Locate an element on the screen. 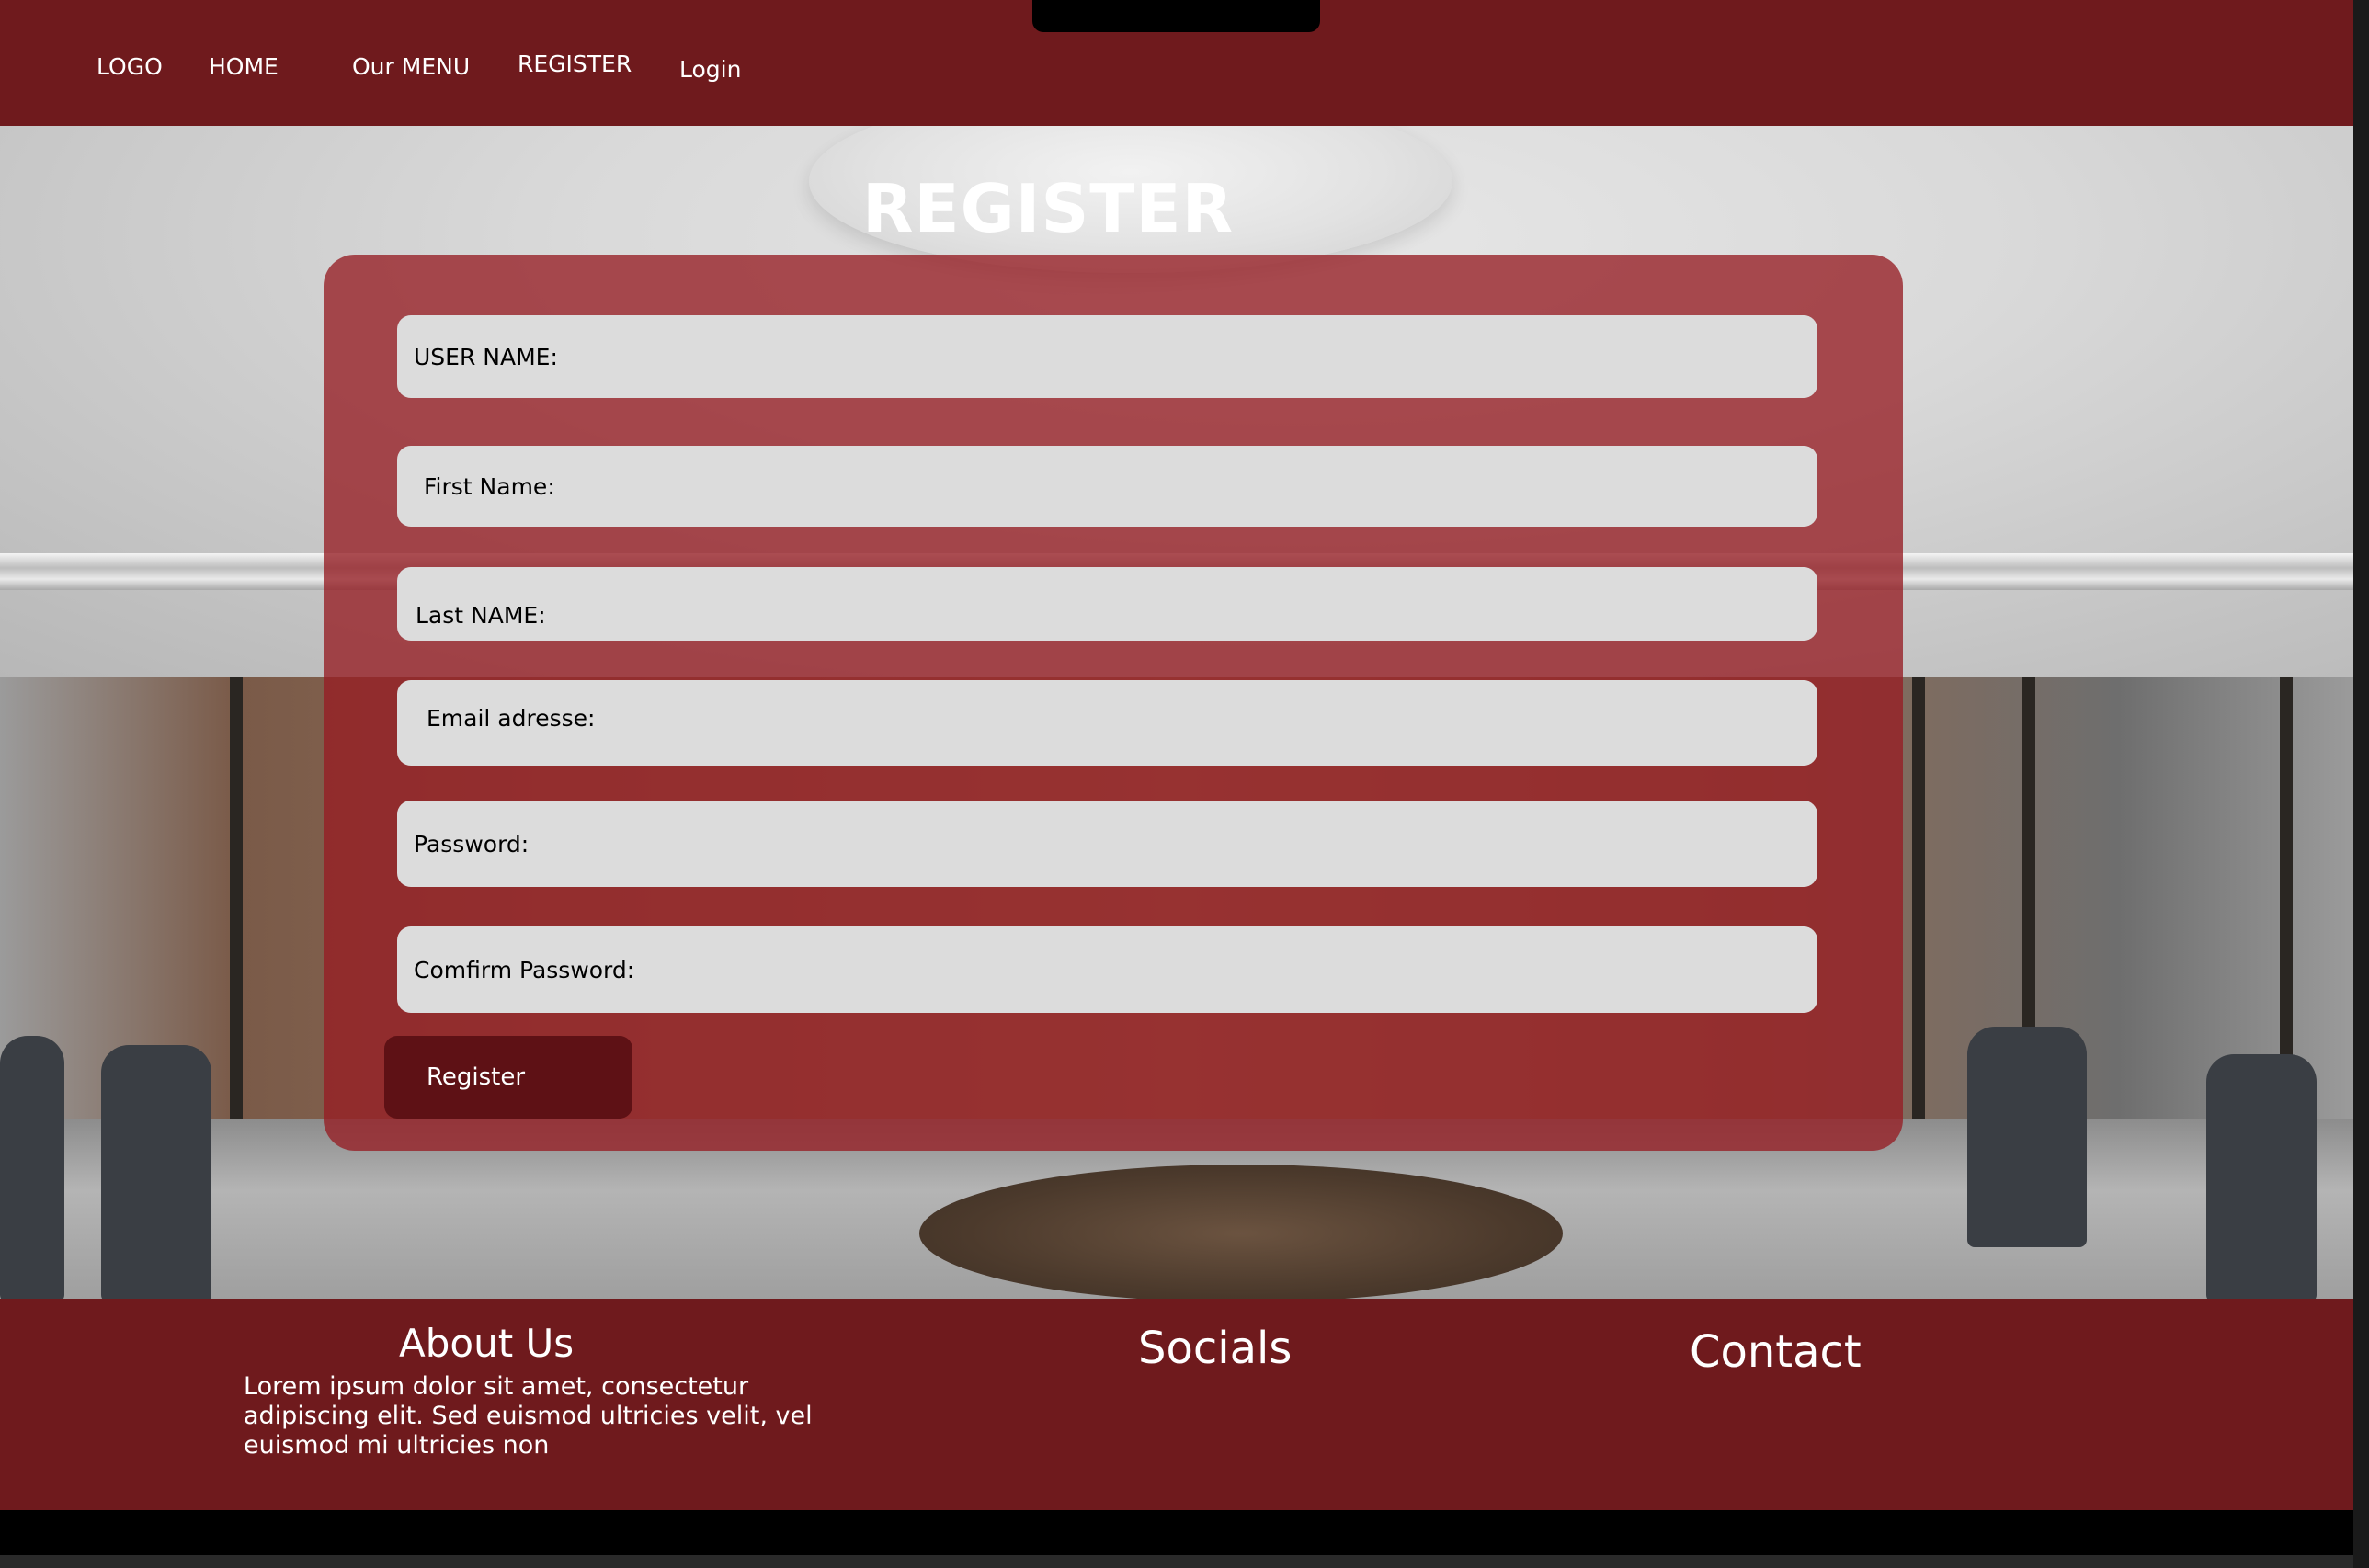  dining-table is located at coordinates (1241, 1232).